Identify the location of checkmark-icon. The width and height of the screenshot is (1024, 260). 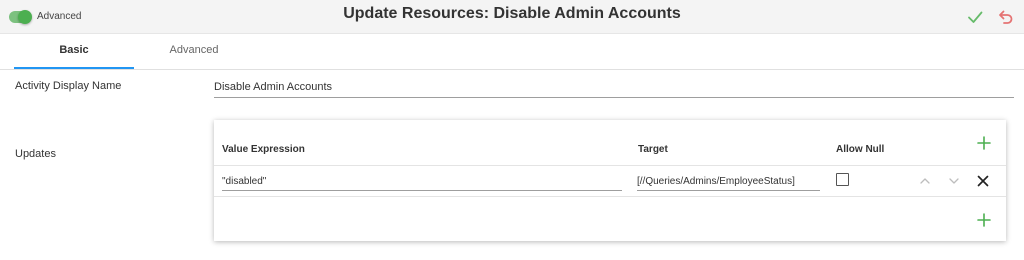
(975, 17).